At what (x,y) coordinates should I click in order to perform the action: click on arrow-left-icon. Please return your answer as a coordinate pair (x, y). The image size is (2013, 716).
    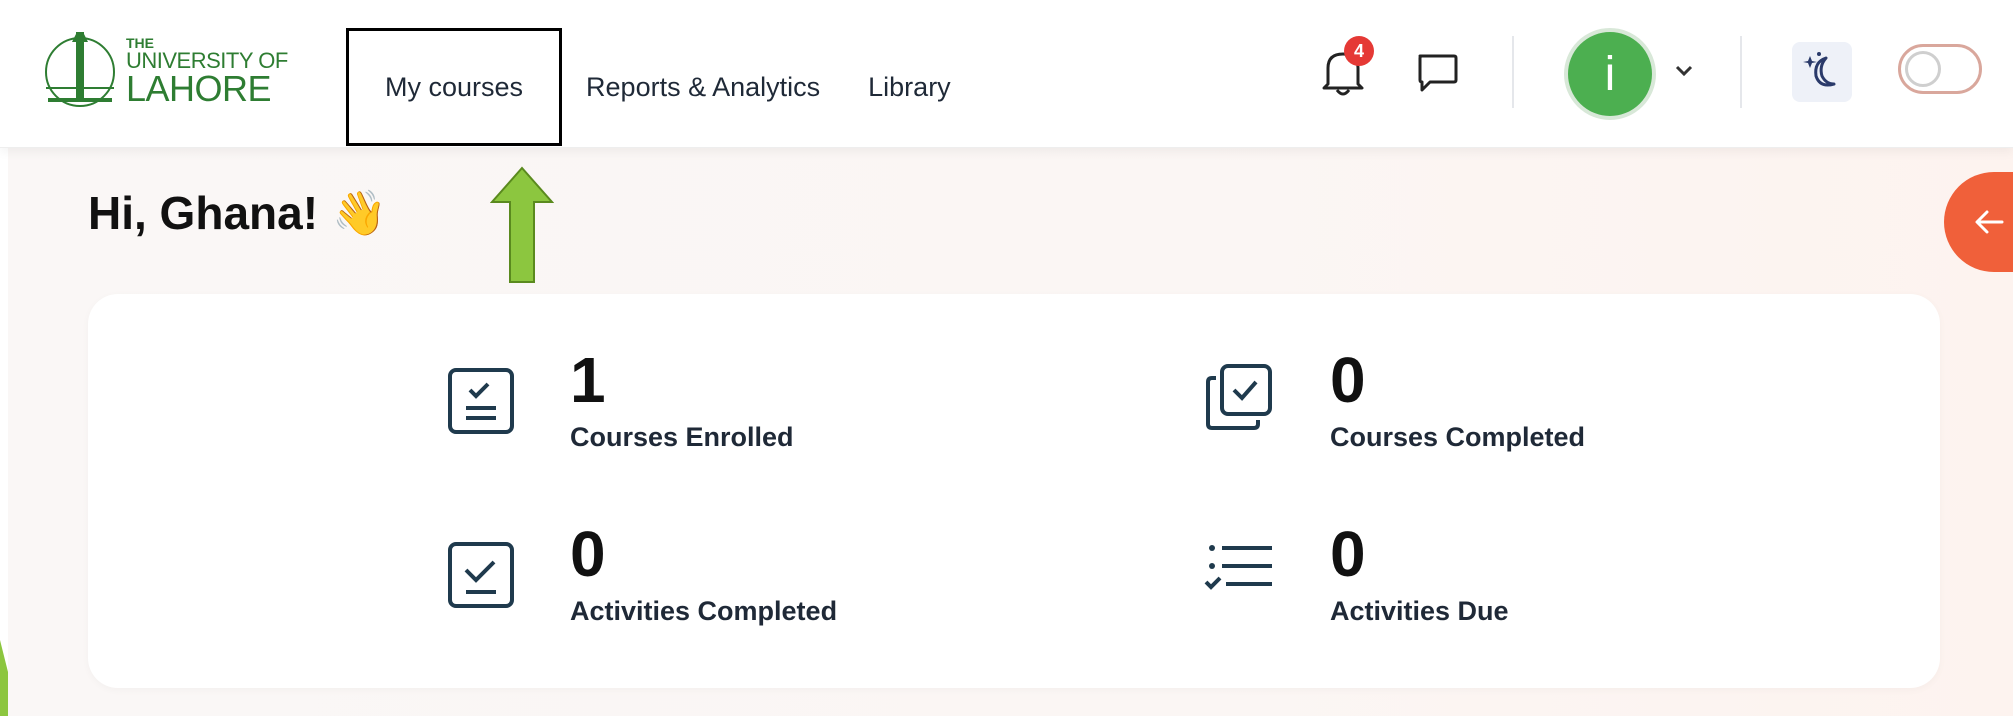
    Looking at the image, I should click on (1989, 222).